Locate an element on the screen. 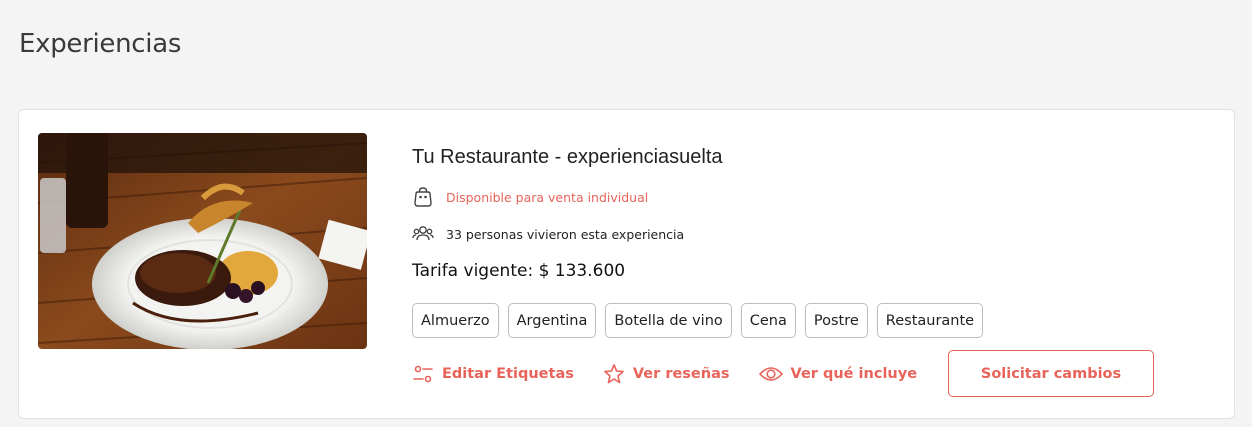 The image size is (1252, 427). star-icon is located at coordinates (614, 374).